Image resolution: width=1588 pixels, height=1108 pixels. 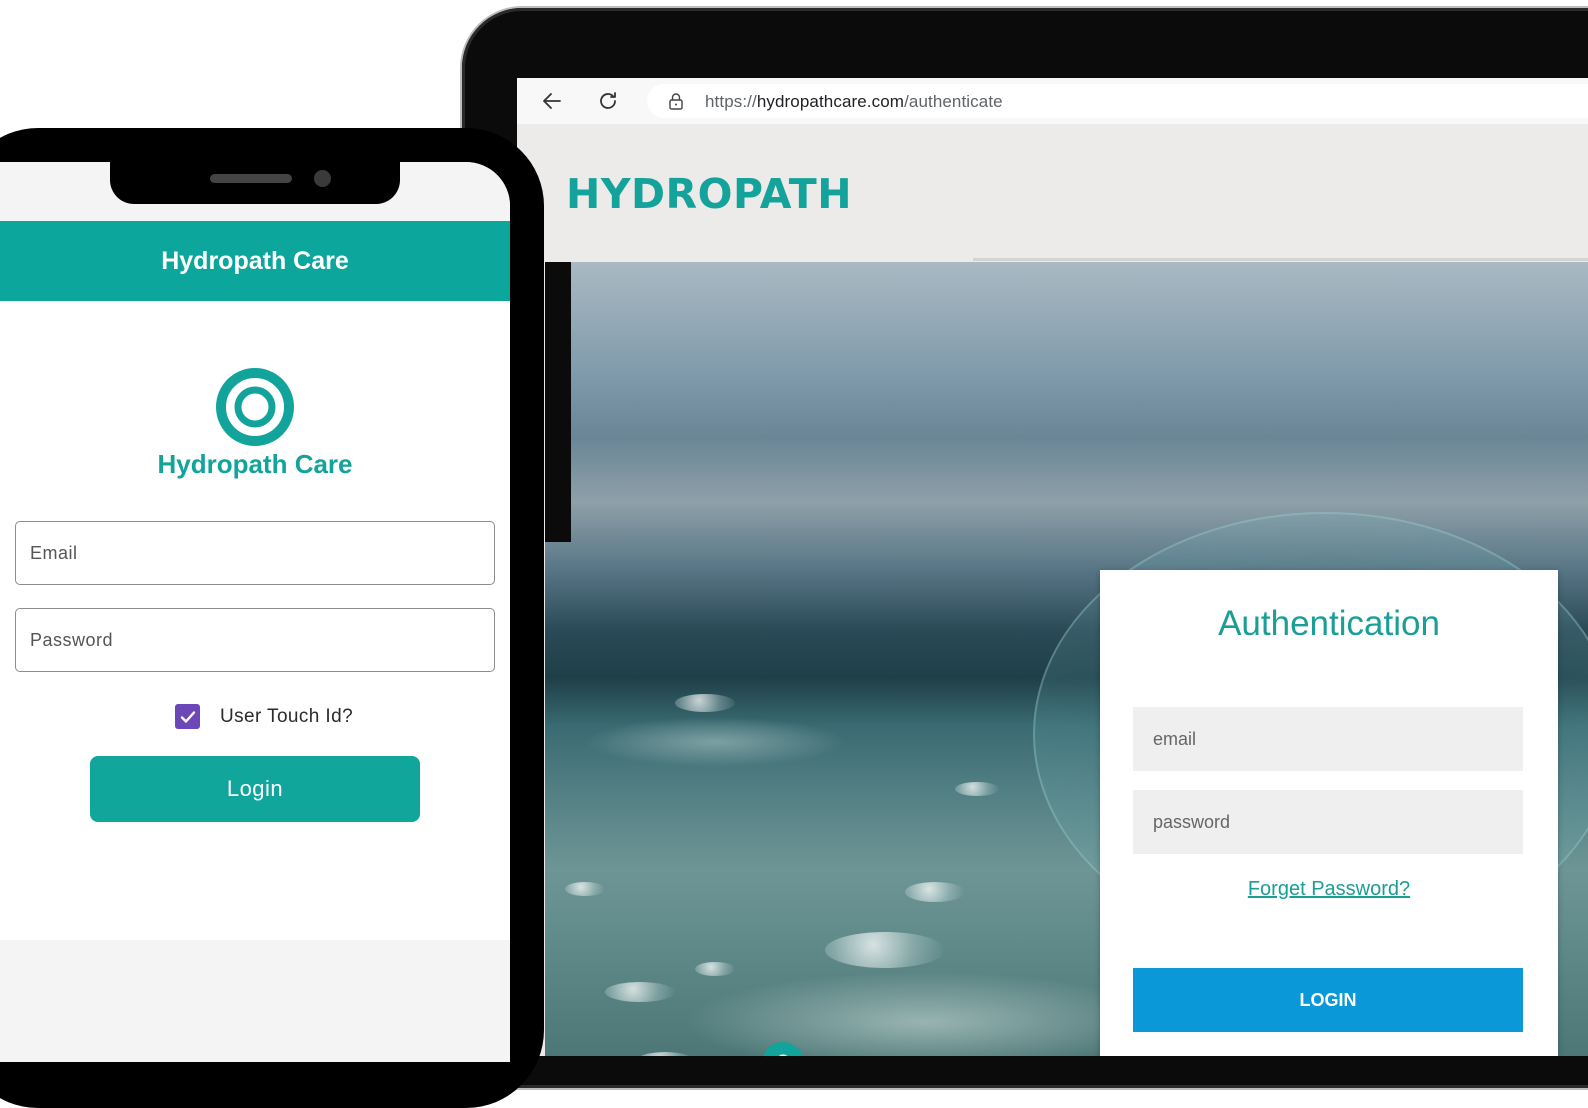 I want to click on app-bar: Hydropath Care, so click(x=255, y=261).